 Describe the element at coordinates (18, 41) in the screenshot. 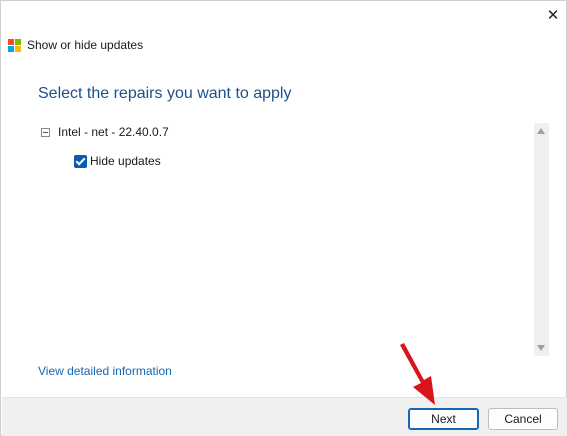

I see `logo-square-green` at that location.